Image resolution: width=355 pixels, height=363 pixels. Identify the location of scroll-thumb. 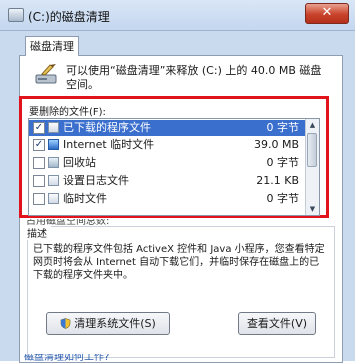
(312, 150).